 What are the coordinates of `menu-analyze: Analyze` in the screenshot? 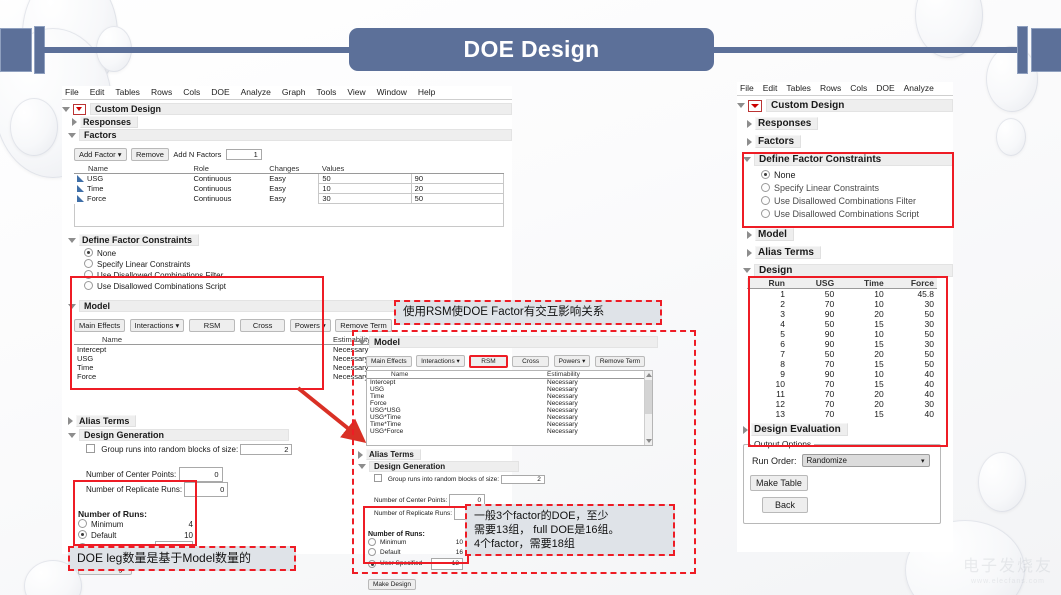 It's located at (256, 92).